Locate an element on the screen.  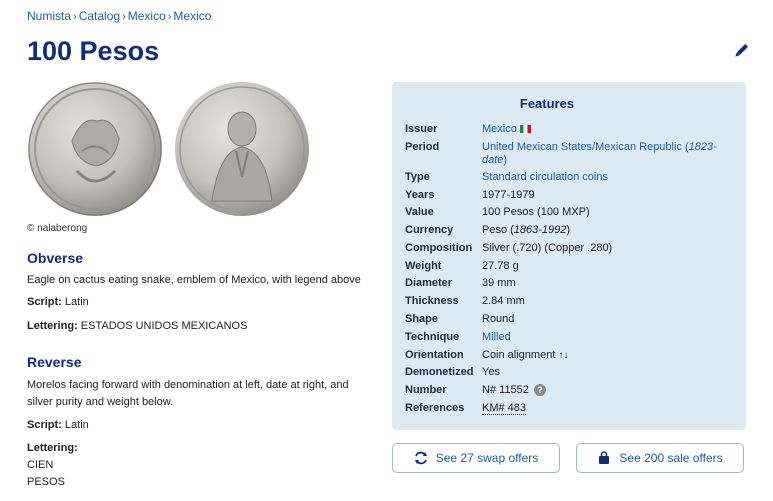
obverse-script-value: Latin is located at coordinates (76, 302).